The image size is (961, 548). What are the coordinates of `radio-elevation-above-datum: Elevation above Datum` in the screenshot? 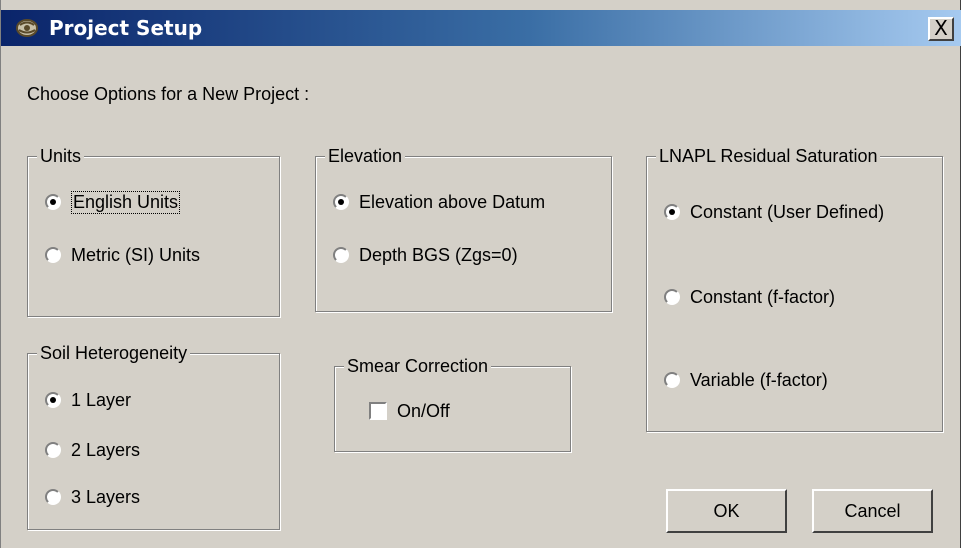 It's located at (439, 202).